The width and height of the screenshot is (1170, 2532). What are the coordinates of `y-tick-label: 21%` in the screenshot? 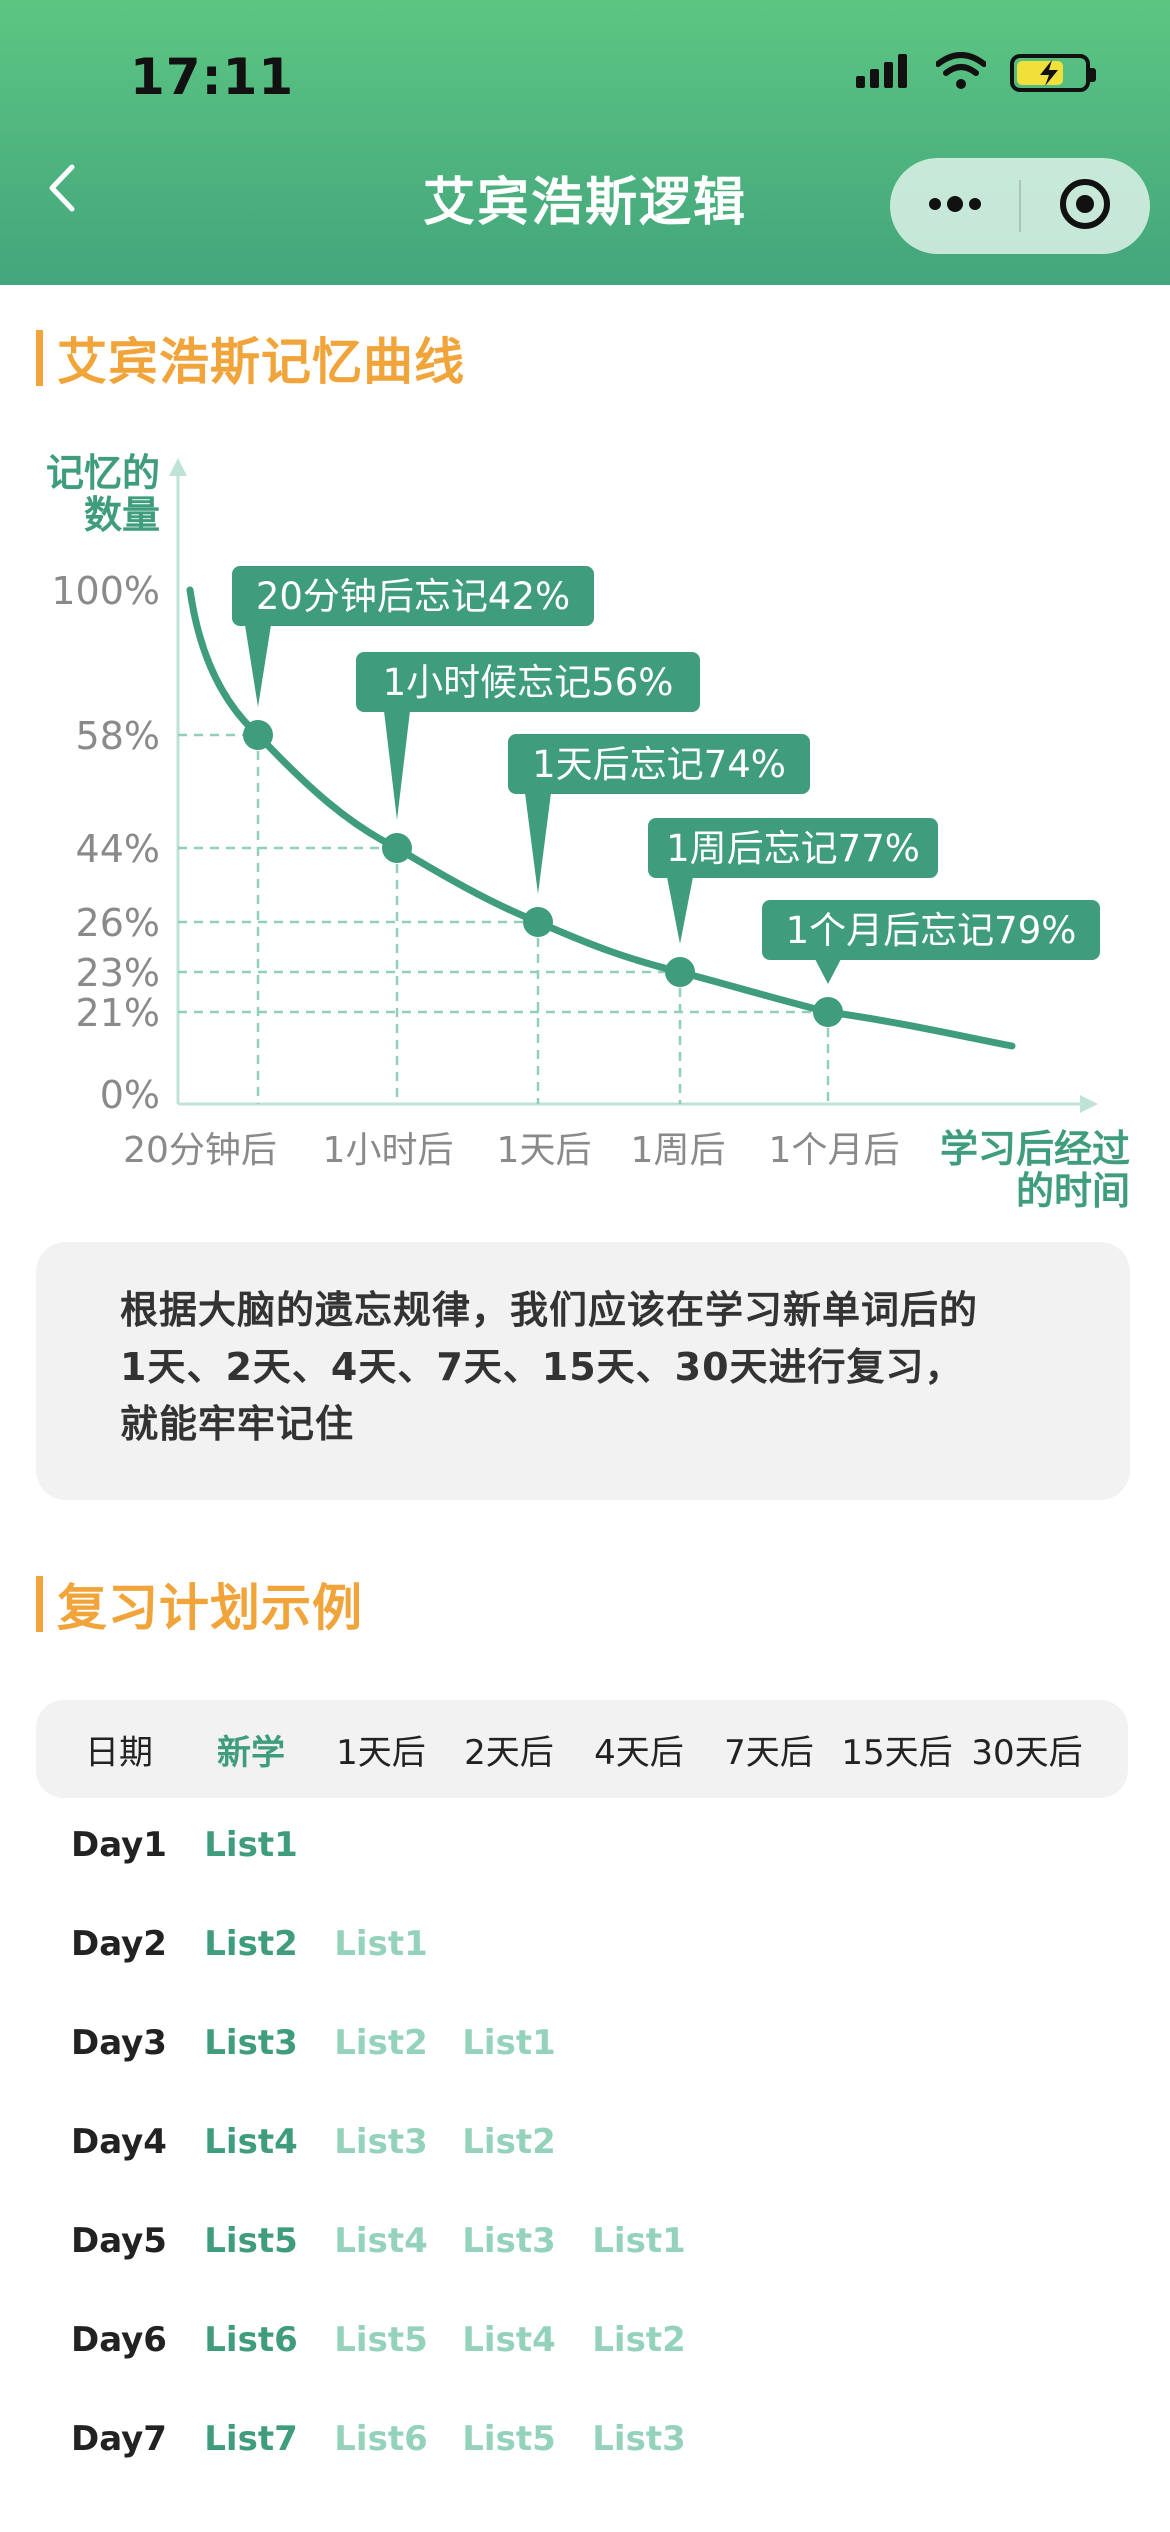 It's located at (118, 1013).